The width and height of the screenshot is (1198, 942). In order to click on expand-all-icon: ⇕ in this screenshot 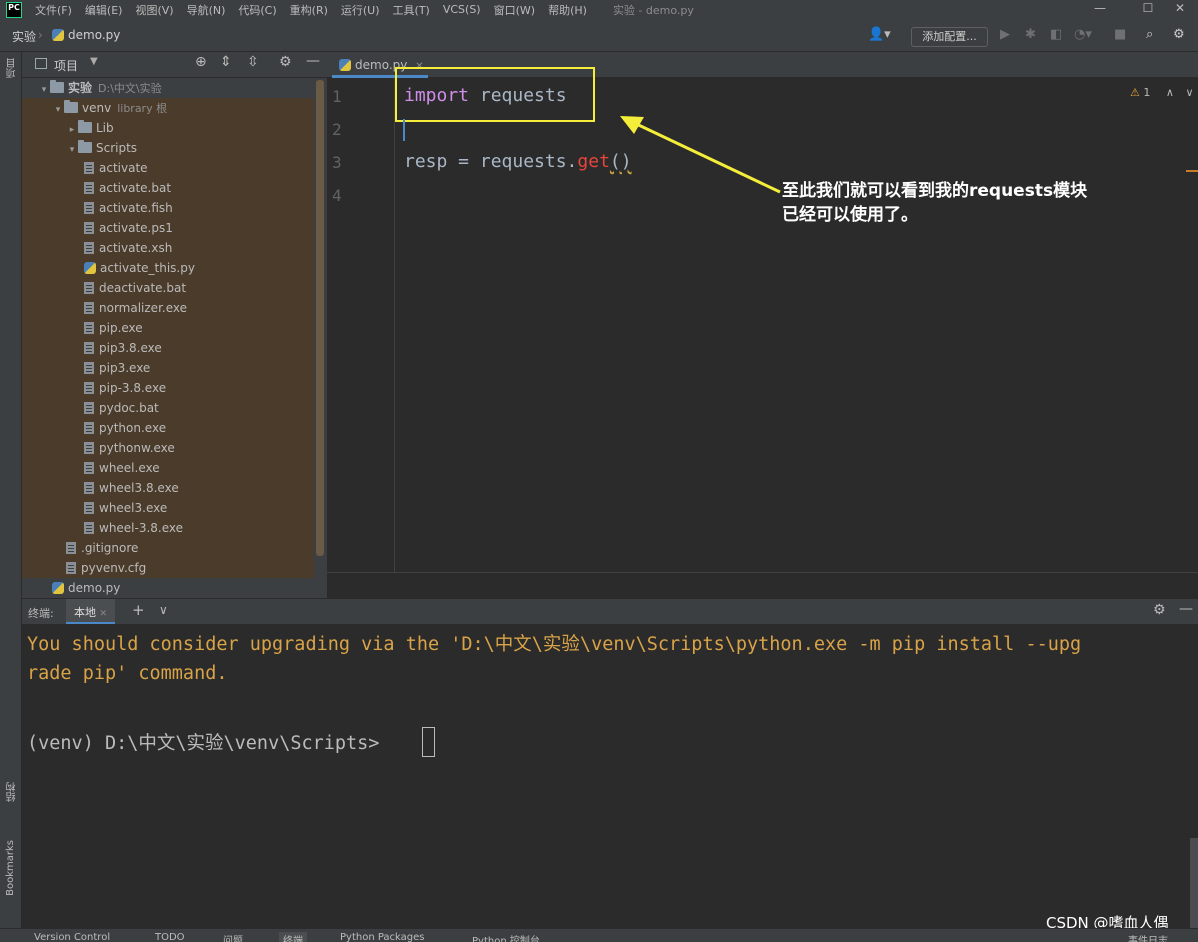, I will do `click(226, 62)`.